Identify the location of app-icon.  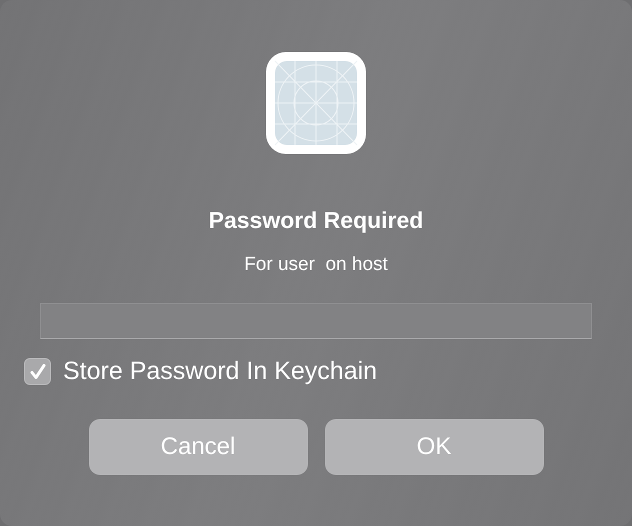
(316, 103).